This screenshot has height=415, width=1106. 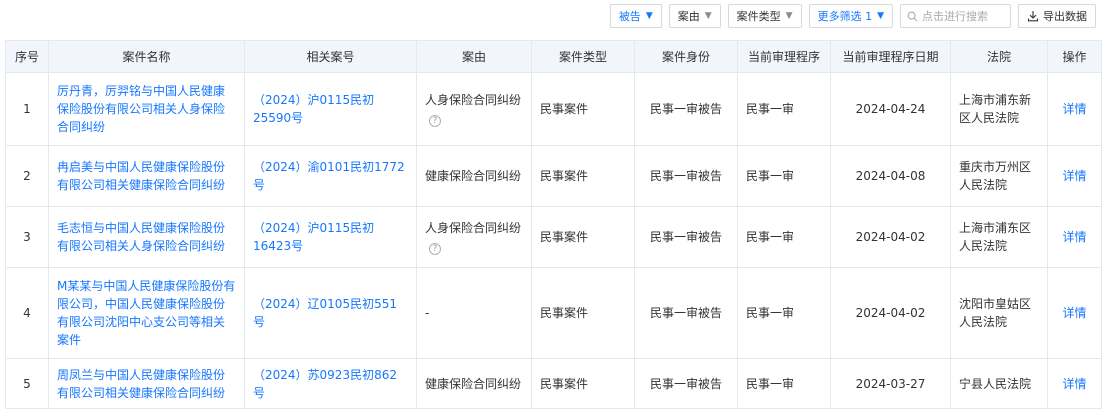 I want to click on filter-toolbar: 被告 ▼ 案由 ▼ 案件类型 ▼ 更多筛选 1 ▼ 导出数据, so click(x=852, y=16).